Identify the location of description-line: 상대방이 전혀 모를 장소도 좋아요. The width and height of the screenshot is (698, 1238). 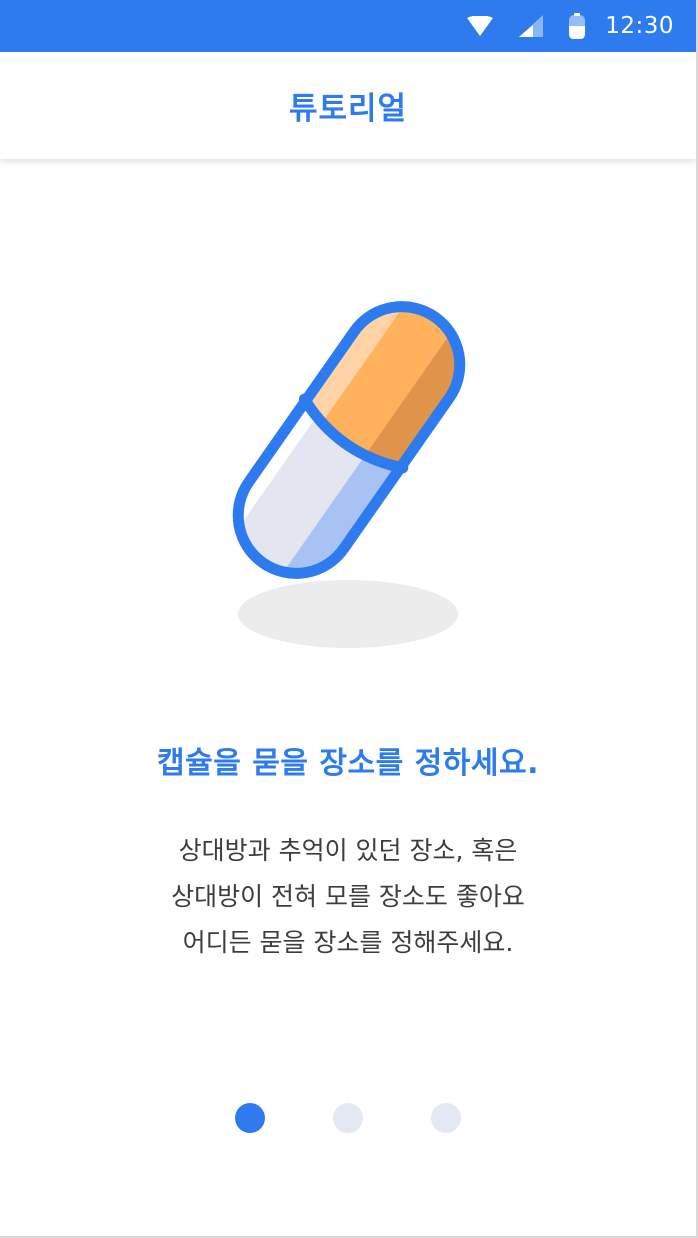
(348, 896).